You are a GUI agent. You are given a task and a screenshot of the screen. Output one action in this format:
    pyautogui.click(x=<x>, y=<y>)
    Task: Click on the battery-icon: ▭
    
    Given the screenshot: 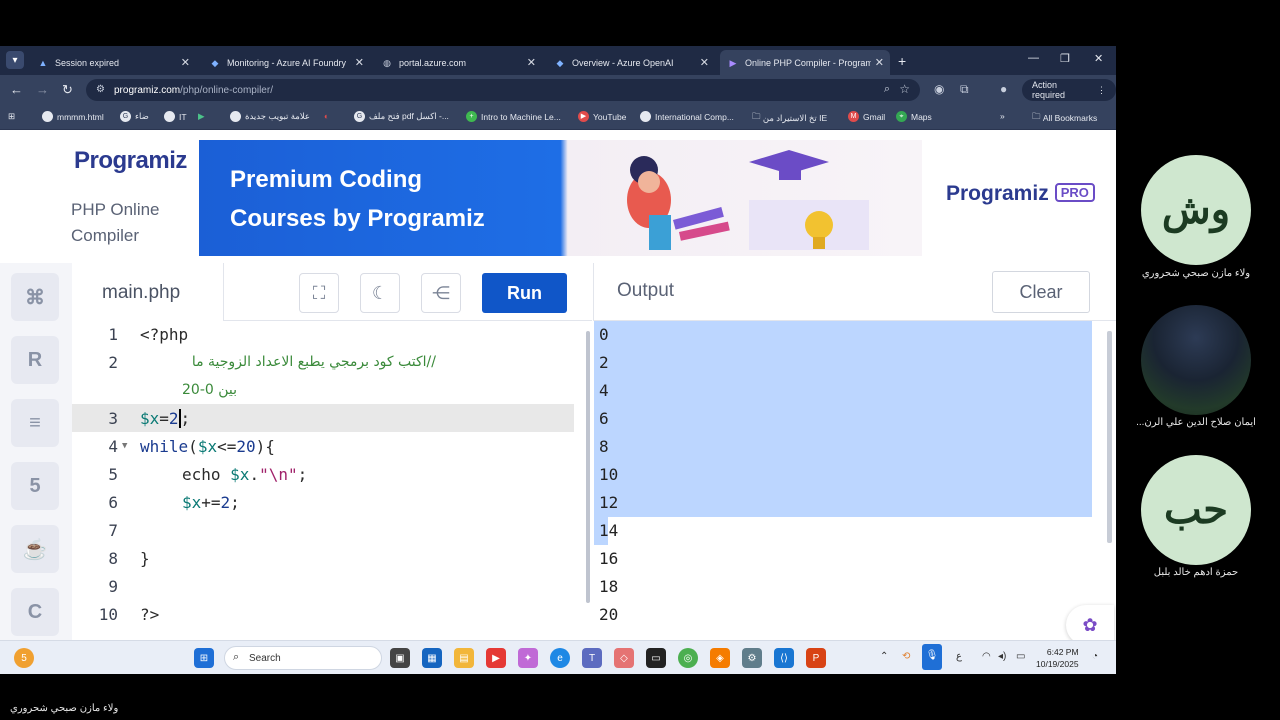 What is the action you would take?
    pyautogui.click(x=1020, y=656)
    